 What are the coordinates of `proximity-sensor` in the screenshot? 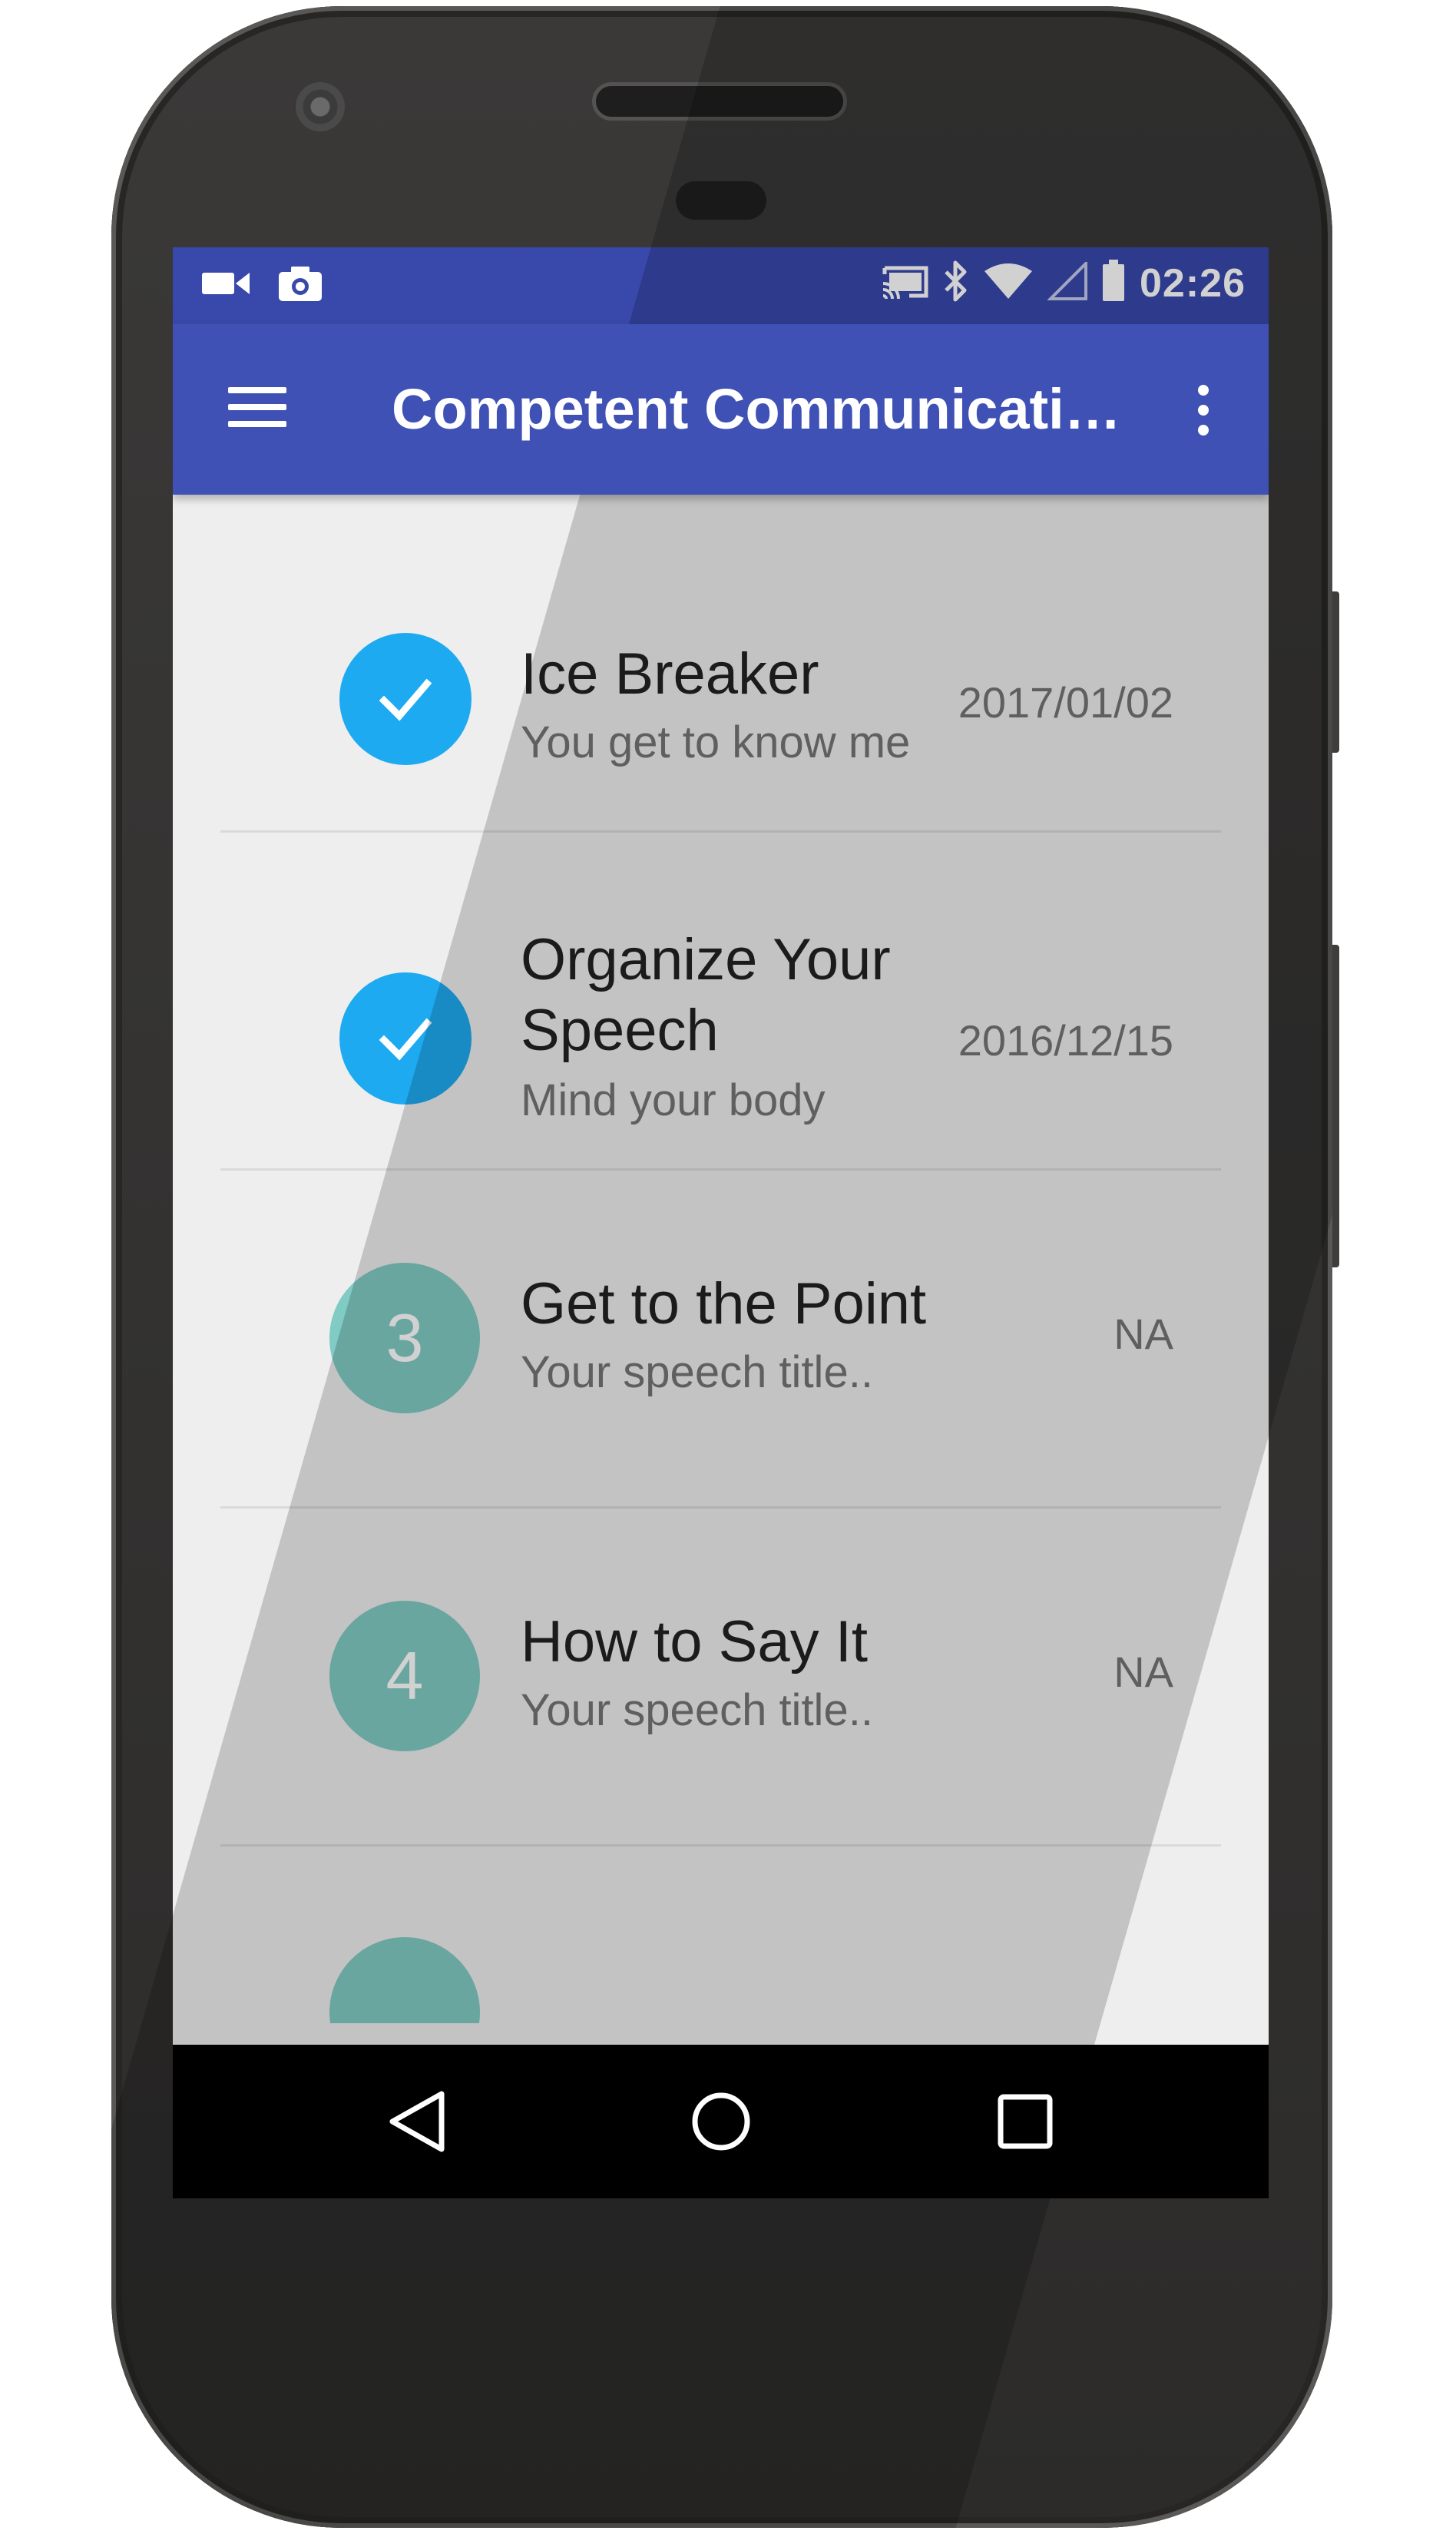 It's located at (721, 200).